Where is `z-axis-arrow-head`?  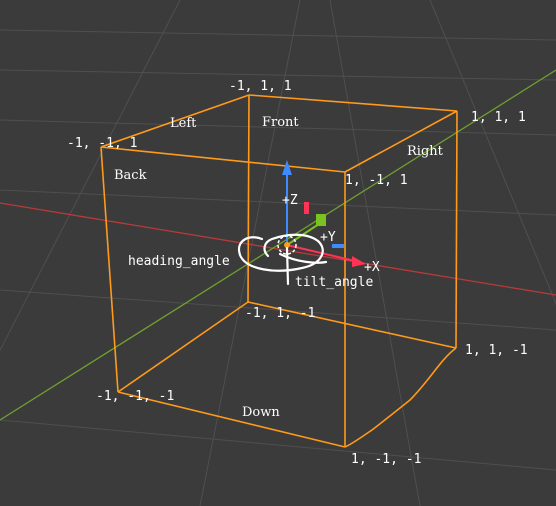
z-axis-arrow-head is located at coordinates (287, 167).